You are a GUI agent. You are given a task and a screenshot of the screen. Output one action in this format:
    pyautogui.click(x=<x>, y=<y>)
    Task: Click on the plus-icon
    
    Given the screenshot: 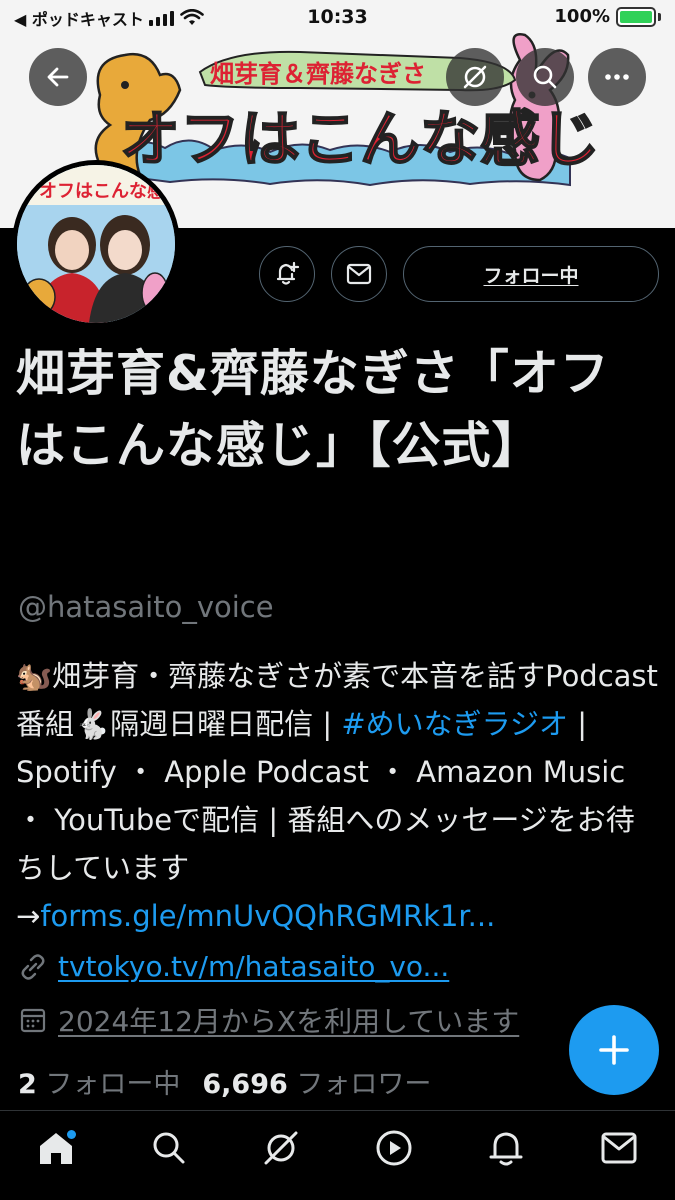 What is the action you would take?
    pyautogui.click(x=614, y=1050)
    